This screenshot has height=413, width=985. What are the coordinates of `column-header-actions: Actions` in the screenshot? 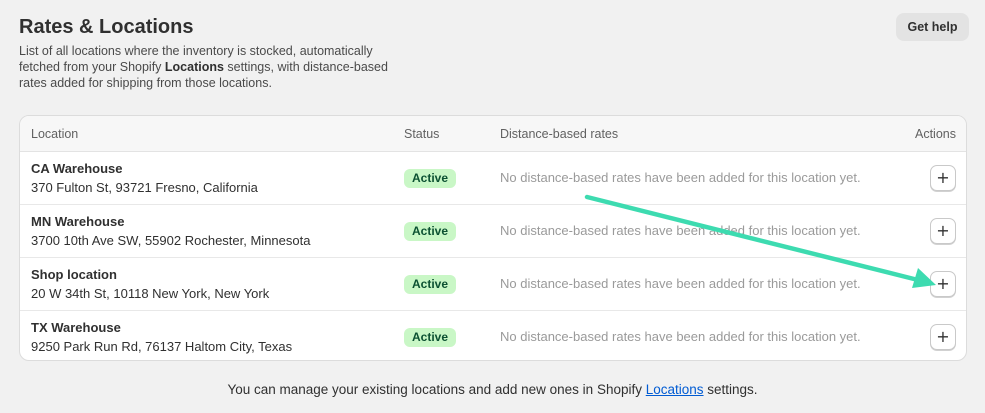 It's located at (935, 134).